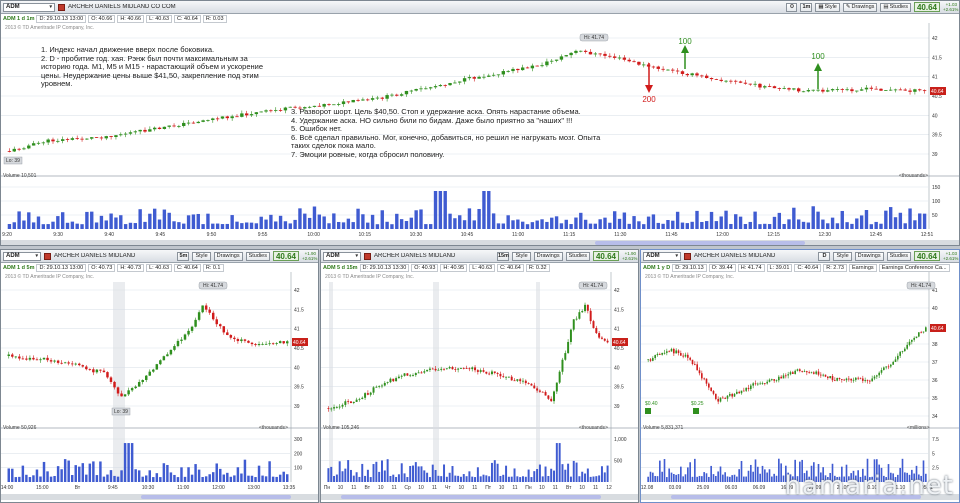 This screenshot has width=960, height=503. I want to click on time-axis-label: 10, so click(421, 488).